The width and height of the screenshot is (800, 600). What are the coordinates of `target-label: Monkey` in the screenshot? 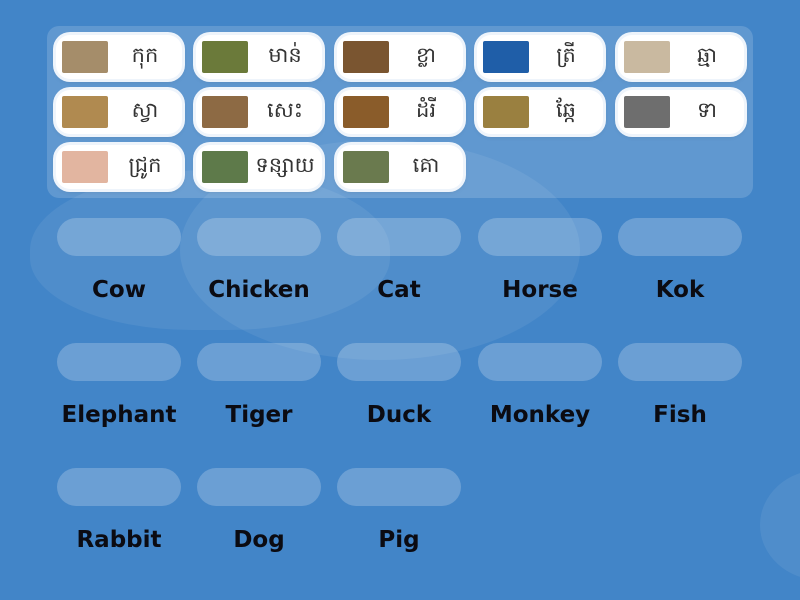 It's located at (540, 415).